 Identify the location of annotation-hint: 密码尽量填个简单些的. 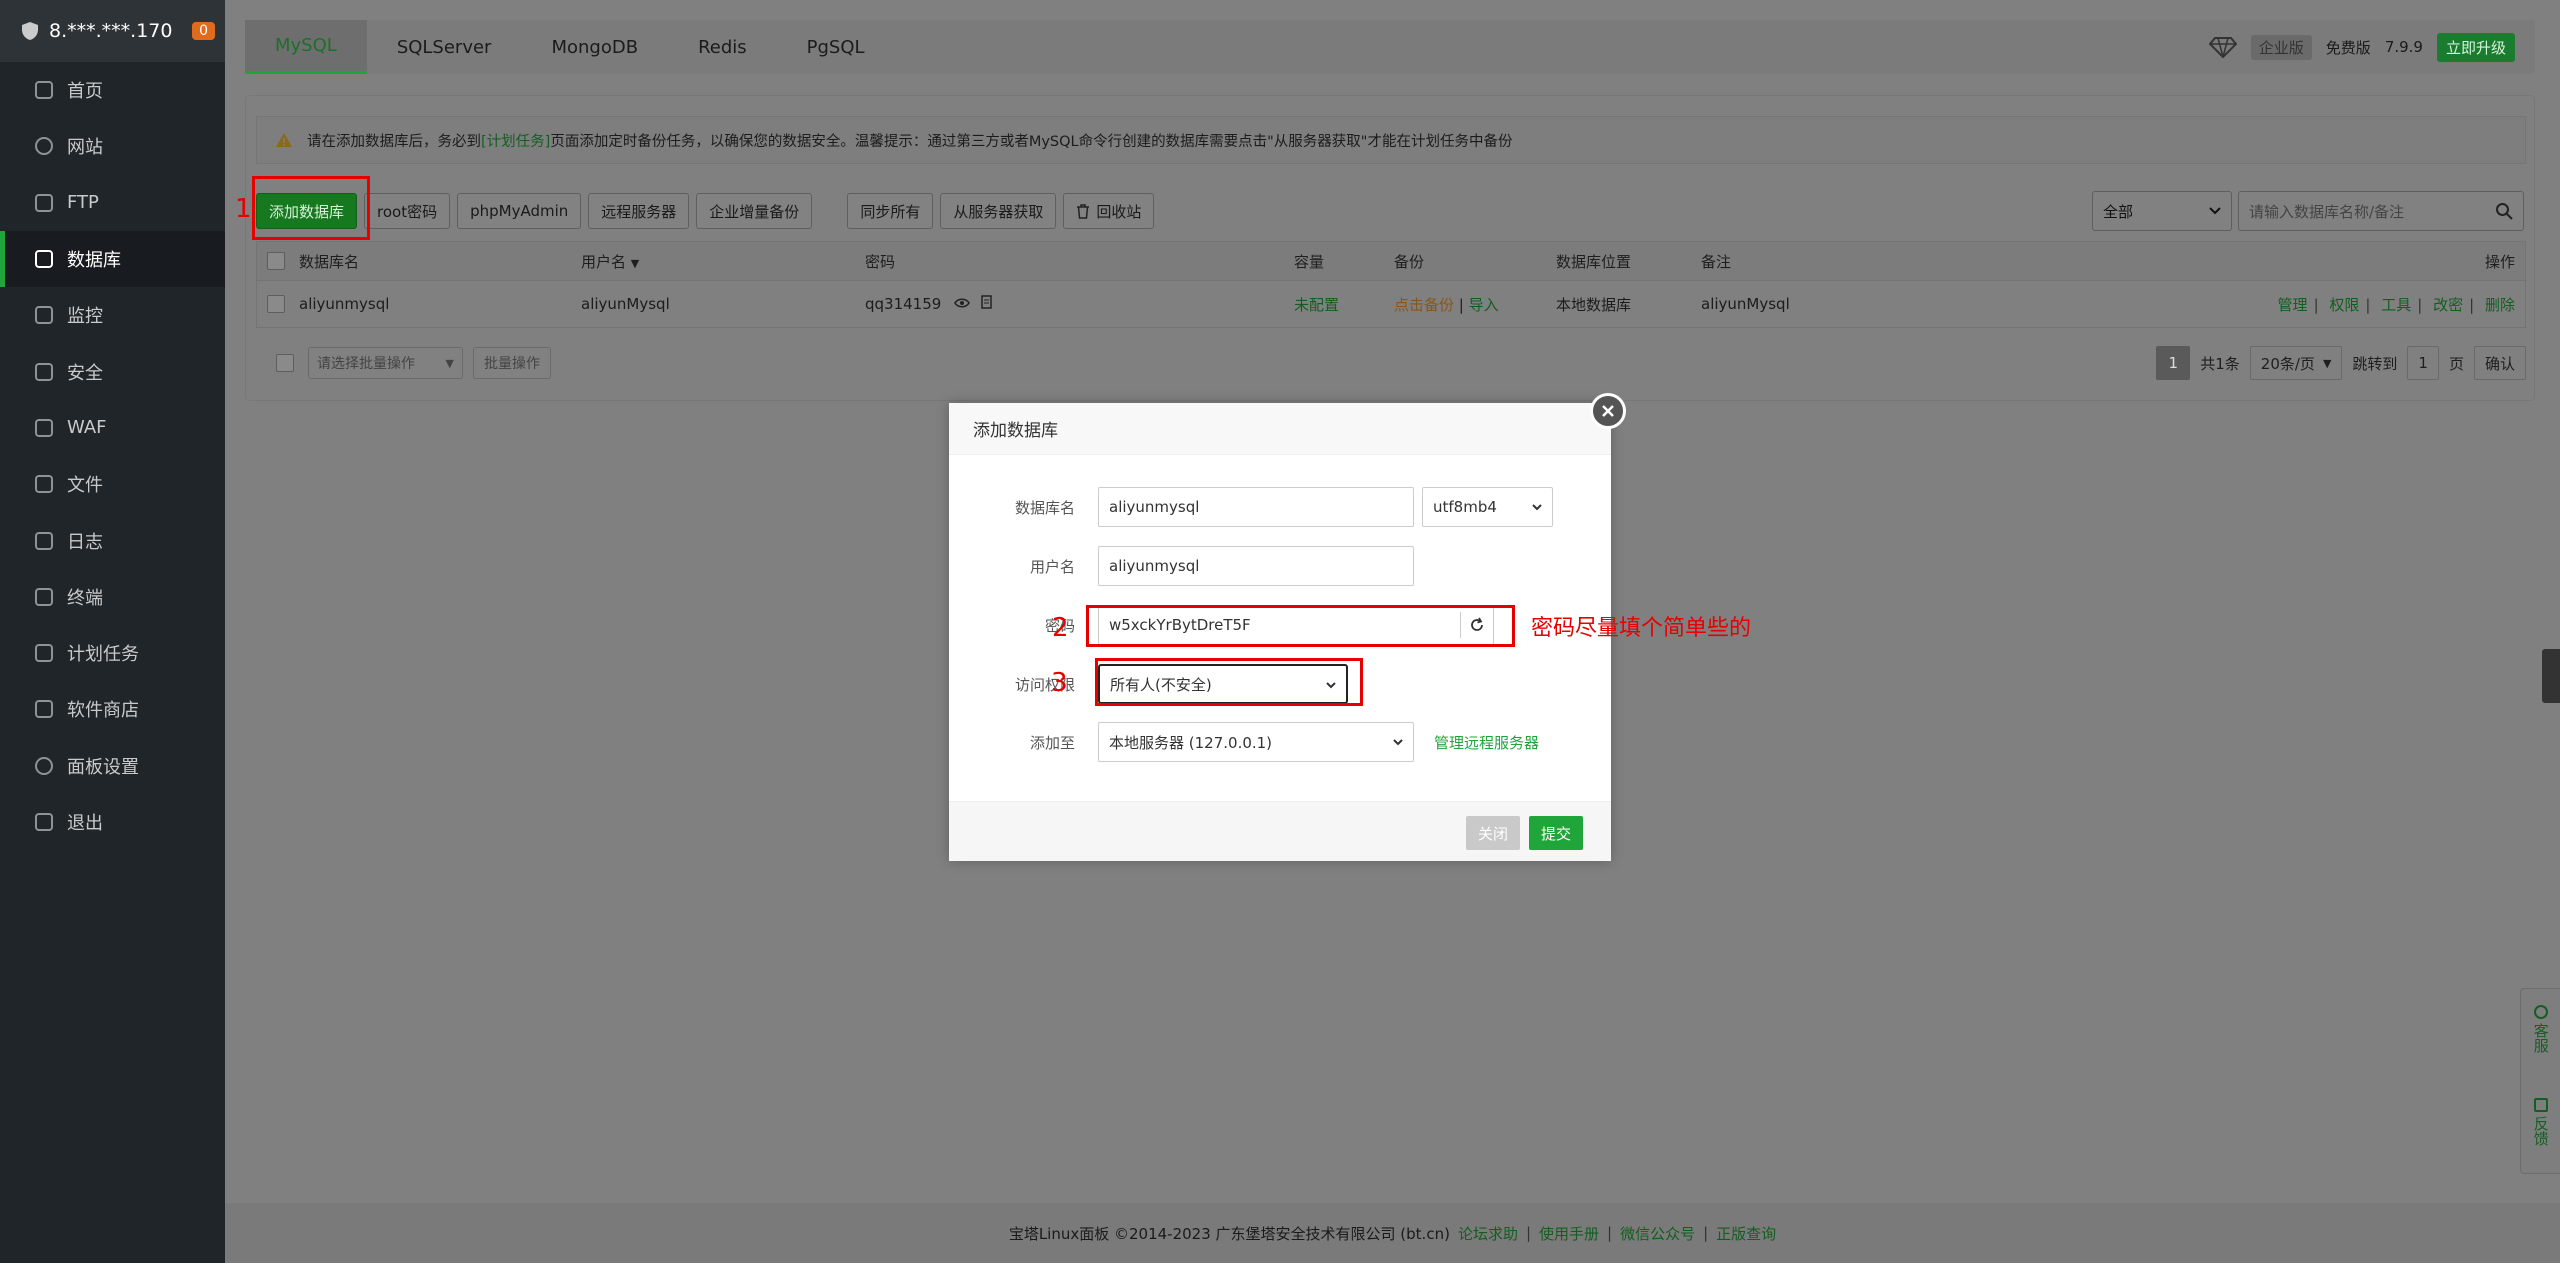
(1641, 628).